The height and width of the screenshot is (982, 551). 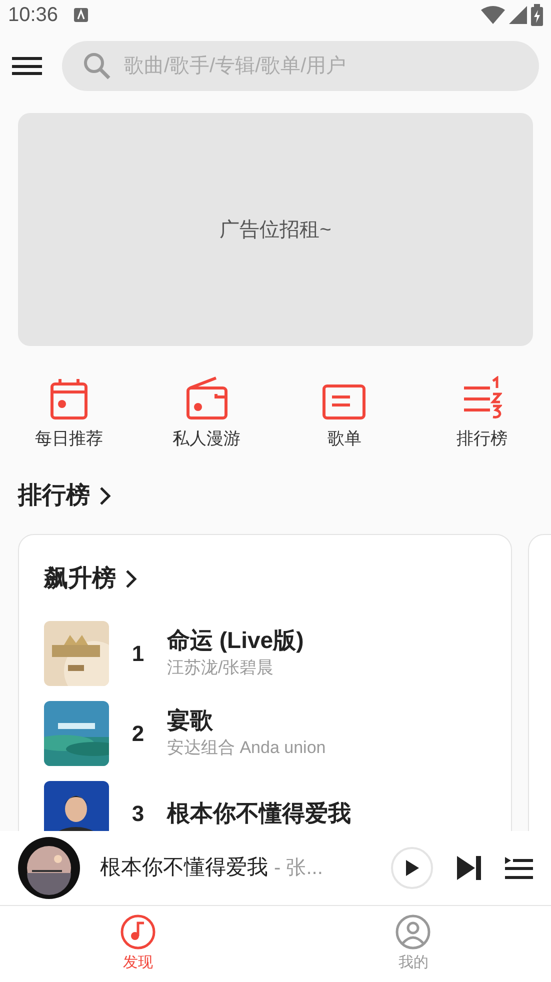 What do you see at coordinates (221, 668) in the screenshot?
I see `song-artist: 汪苏泷/张碧晨` at bounding box center [221, 668].